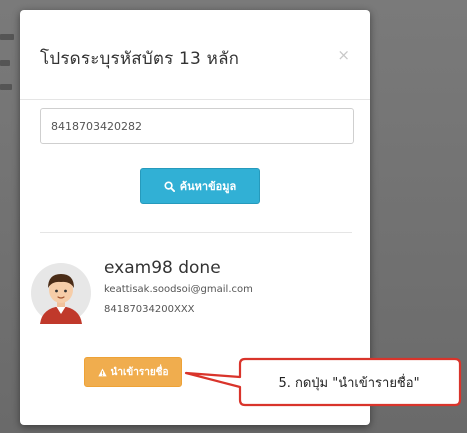 Image resolution: width=467 pixels, height=433 pixels. I want to click on search-button-label: ค้นหาข้อมูล, so click(208, 186).